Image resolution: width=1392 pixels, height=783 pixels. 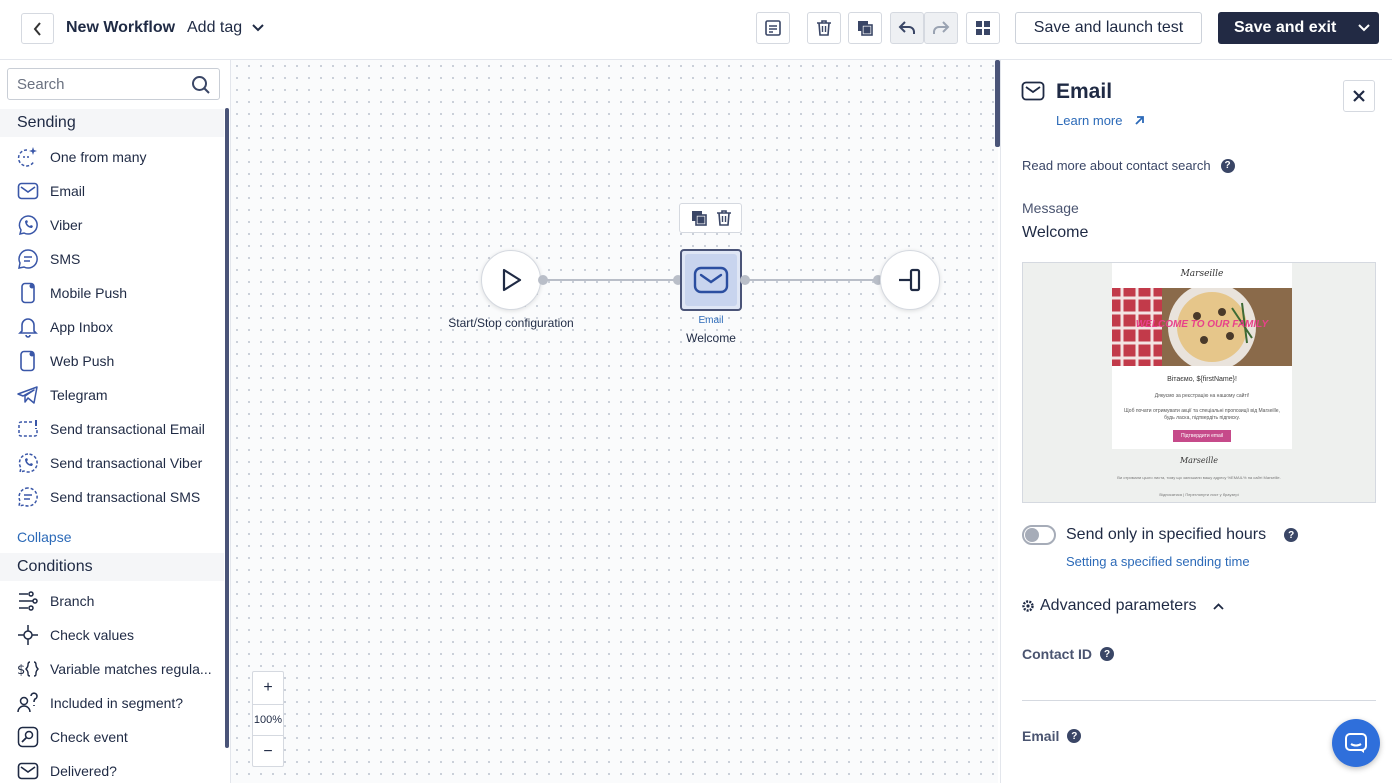 I want to click on sidebar-item-label: App Inbox, so click(x=82, y=327).